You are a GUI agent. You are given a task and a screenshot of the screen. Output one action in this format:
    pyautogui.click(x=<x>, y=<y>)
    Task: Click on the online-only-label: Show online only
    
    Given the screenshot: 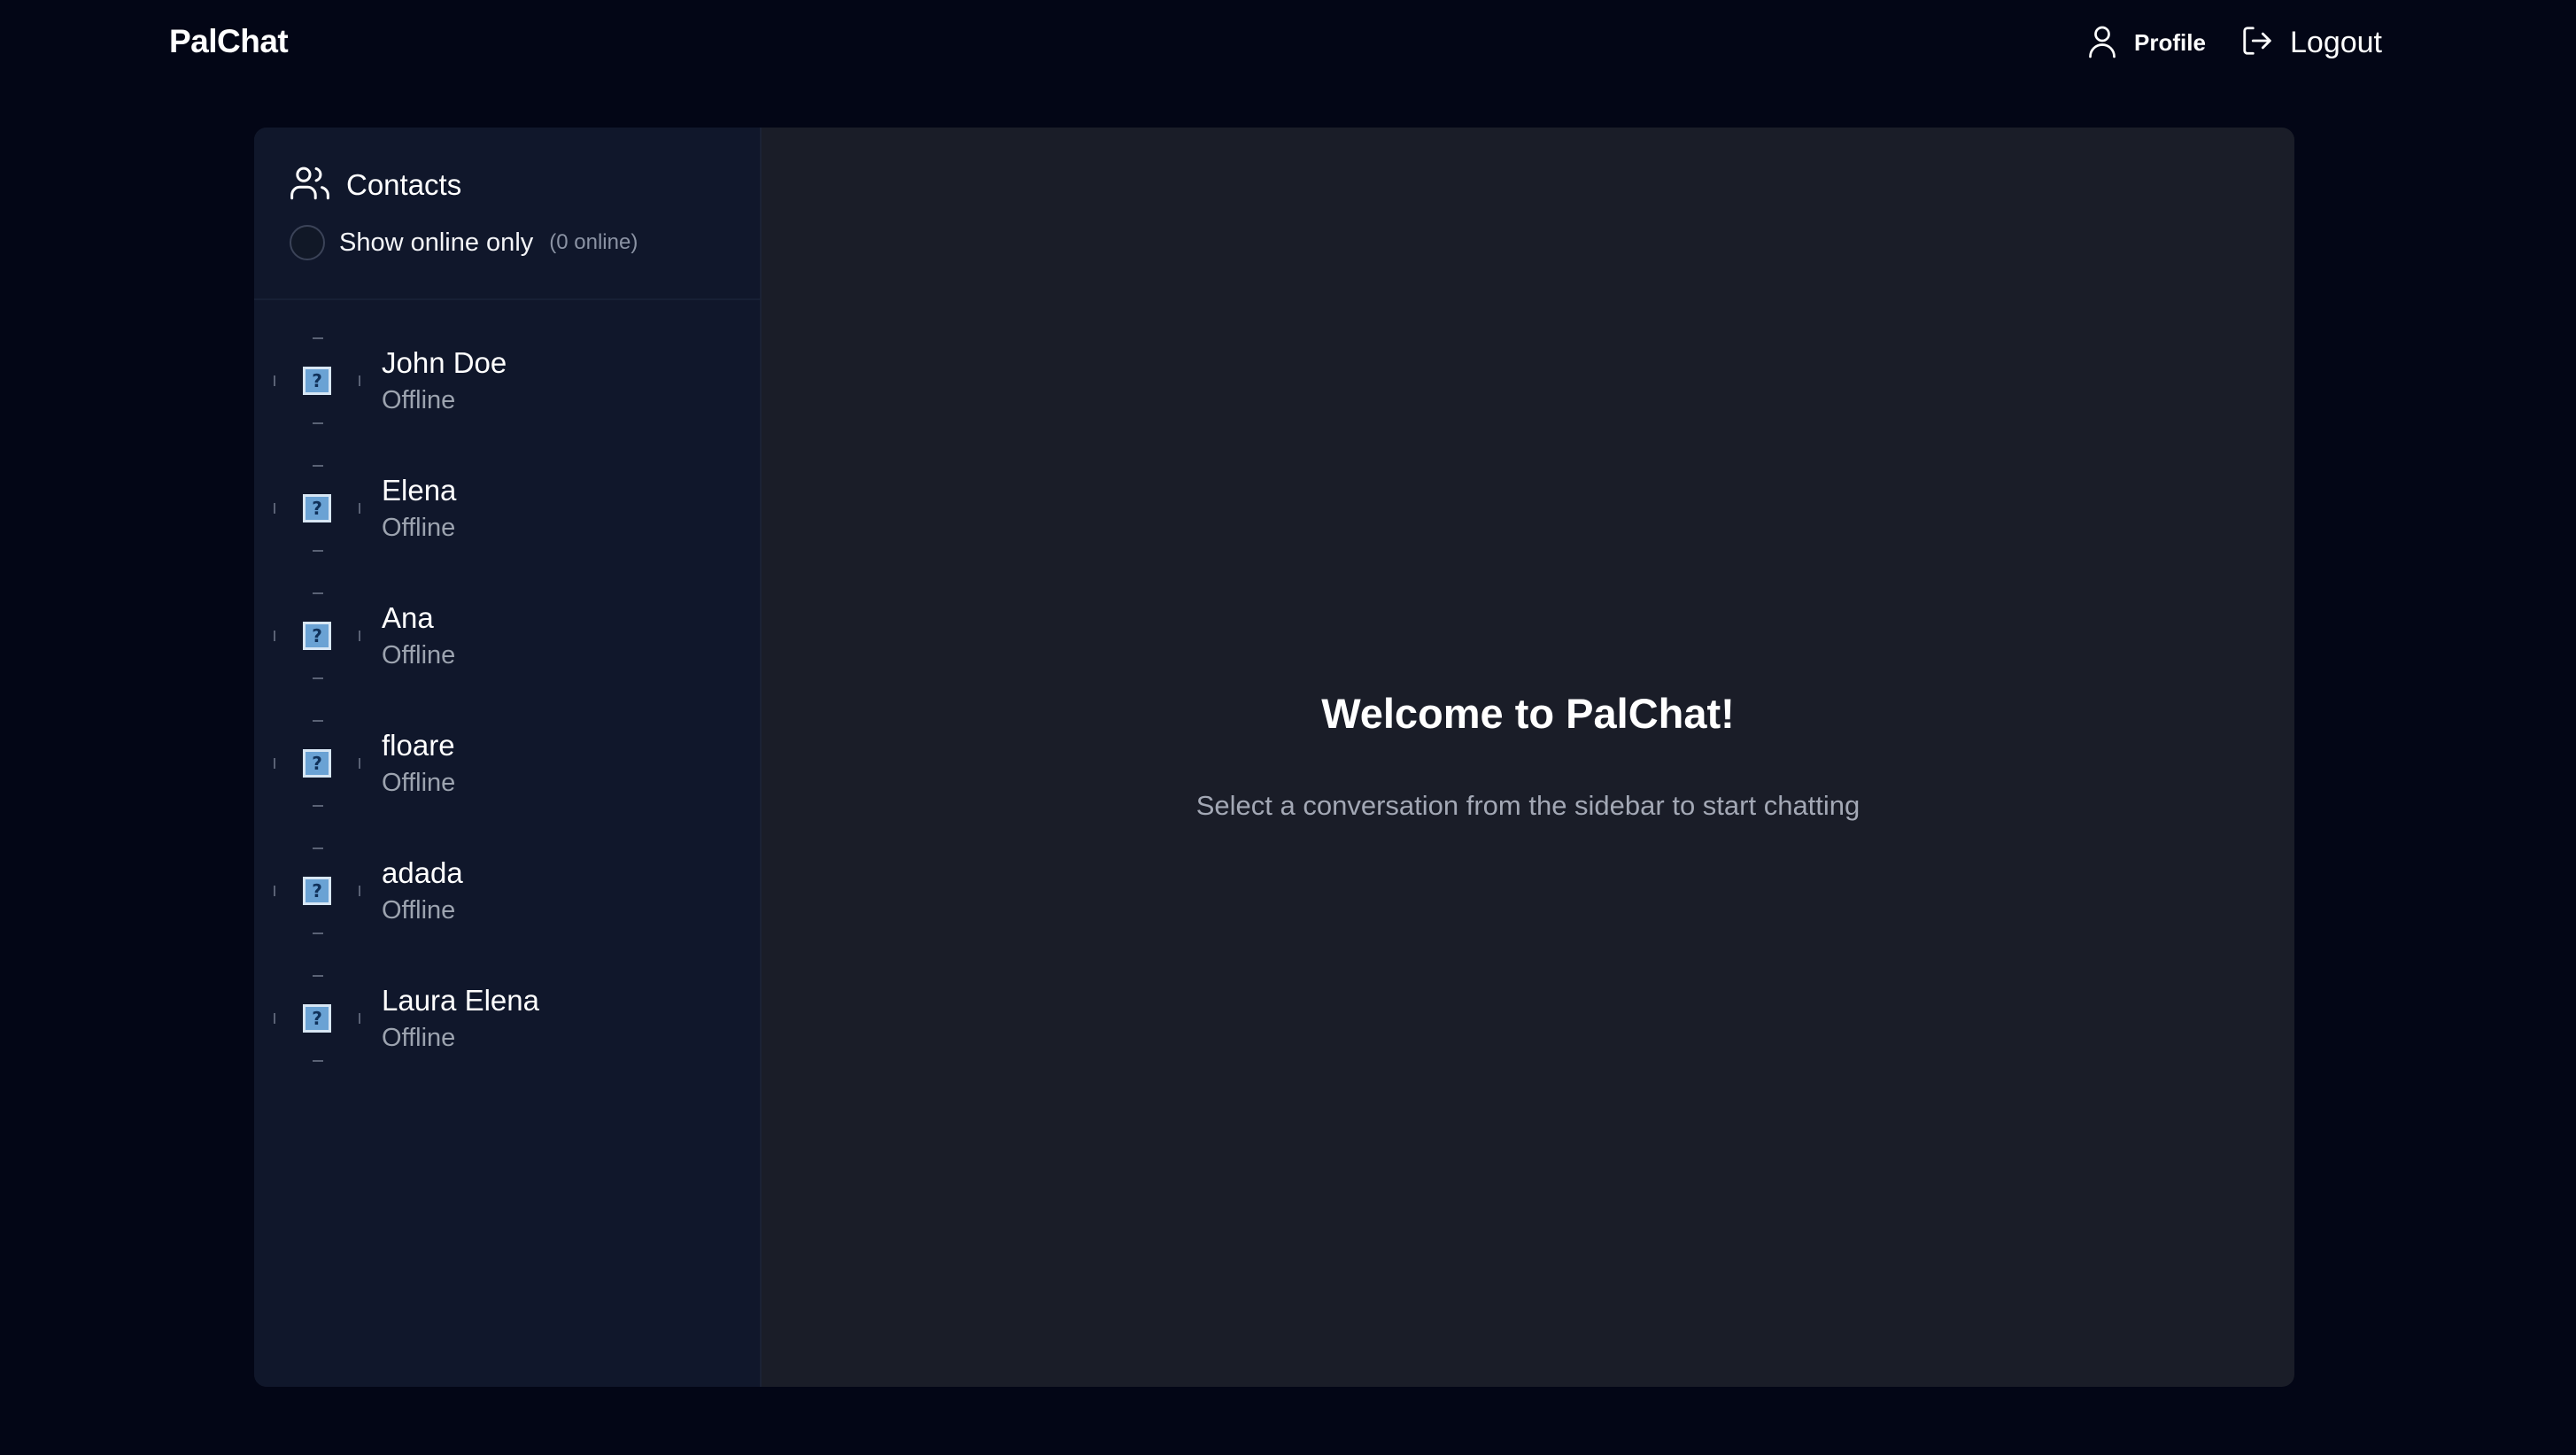 What is the action you would take?
    pyautogui.click(x=436, y=242)
    